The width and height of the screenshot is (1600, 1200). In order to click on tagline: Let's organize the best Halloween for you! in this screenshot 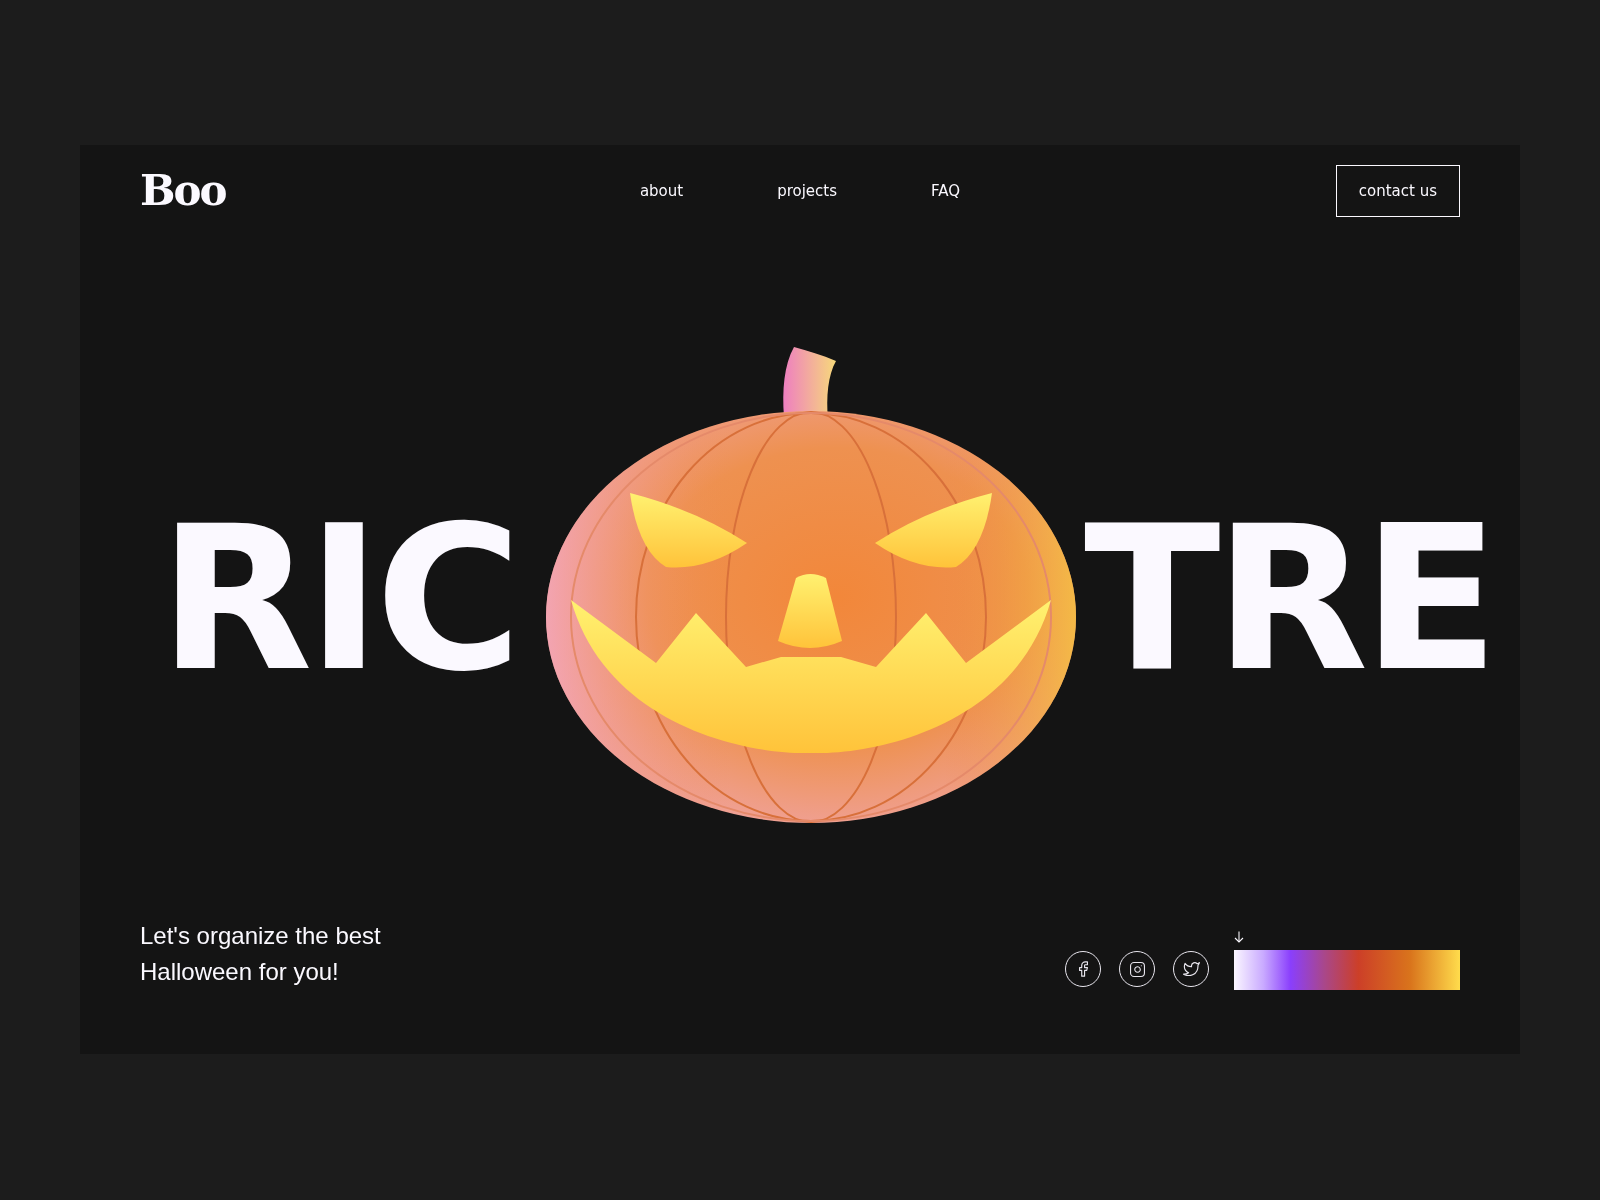, I will do `click(260, 954)`.